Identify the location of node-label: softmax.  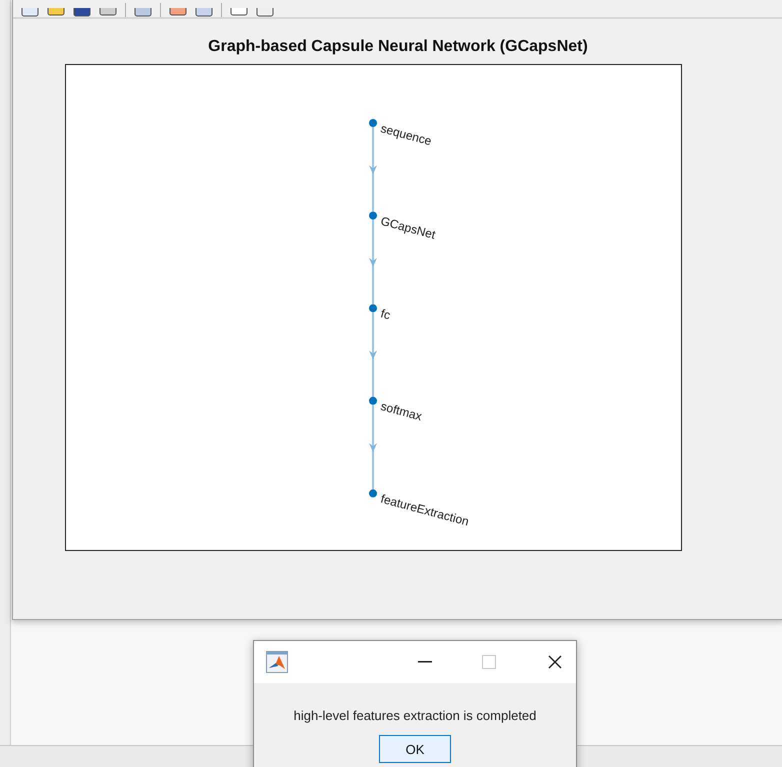
(400, 411).